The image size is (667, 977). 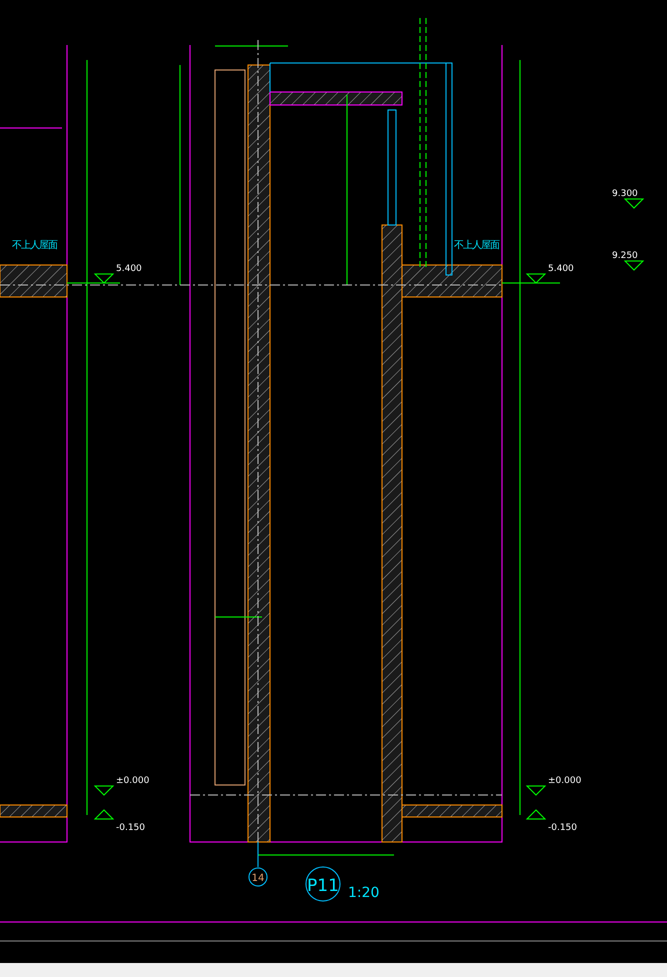 What do you see at coordinates (323, 884) in the screenshot?
I see `detail-title-bubble: P11` at bounding box center [323, 884].